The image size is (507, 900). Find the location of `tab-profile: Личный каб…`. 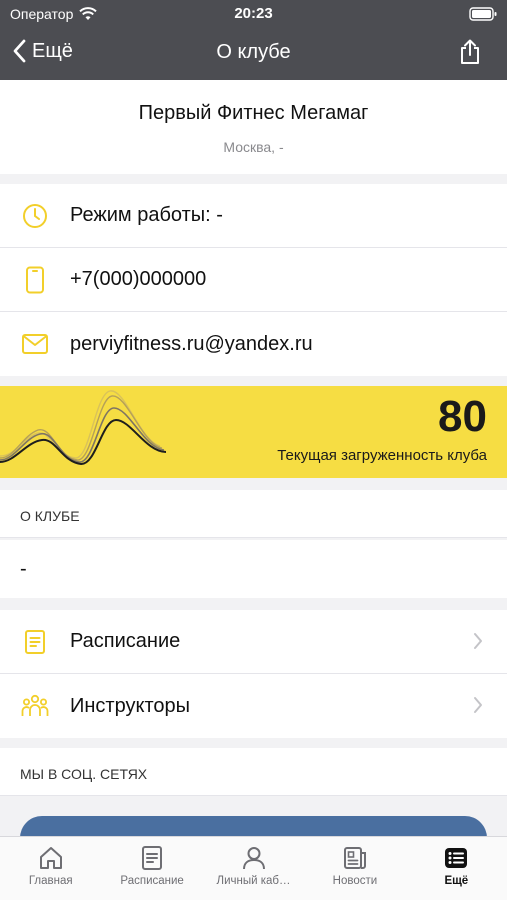

tab-profile: Личный каб… is located at coordinates (253, 868).